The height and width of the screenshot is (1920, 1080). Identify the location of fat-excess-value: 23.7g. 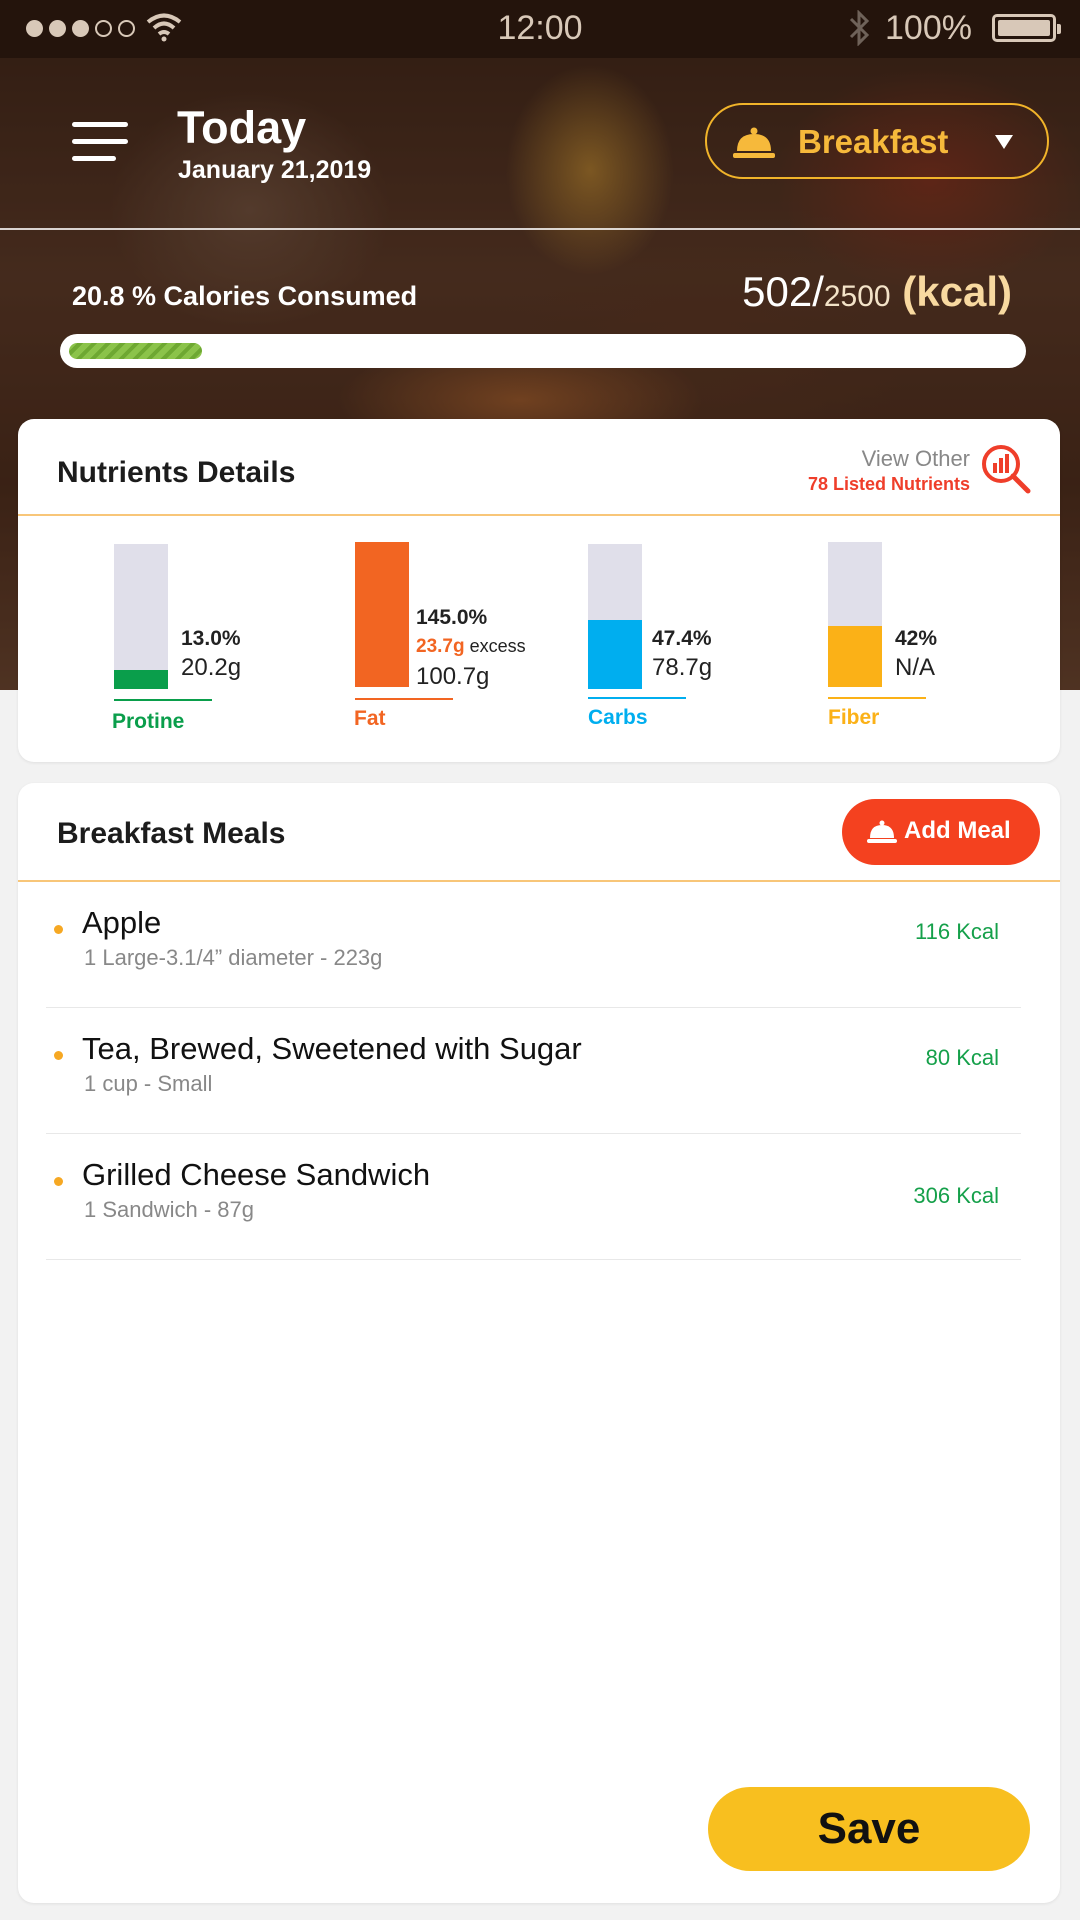
(440, 646).